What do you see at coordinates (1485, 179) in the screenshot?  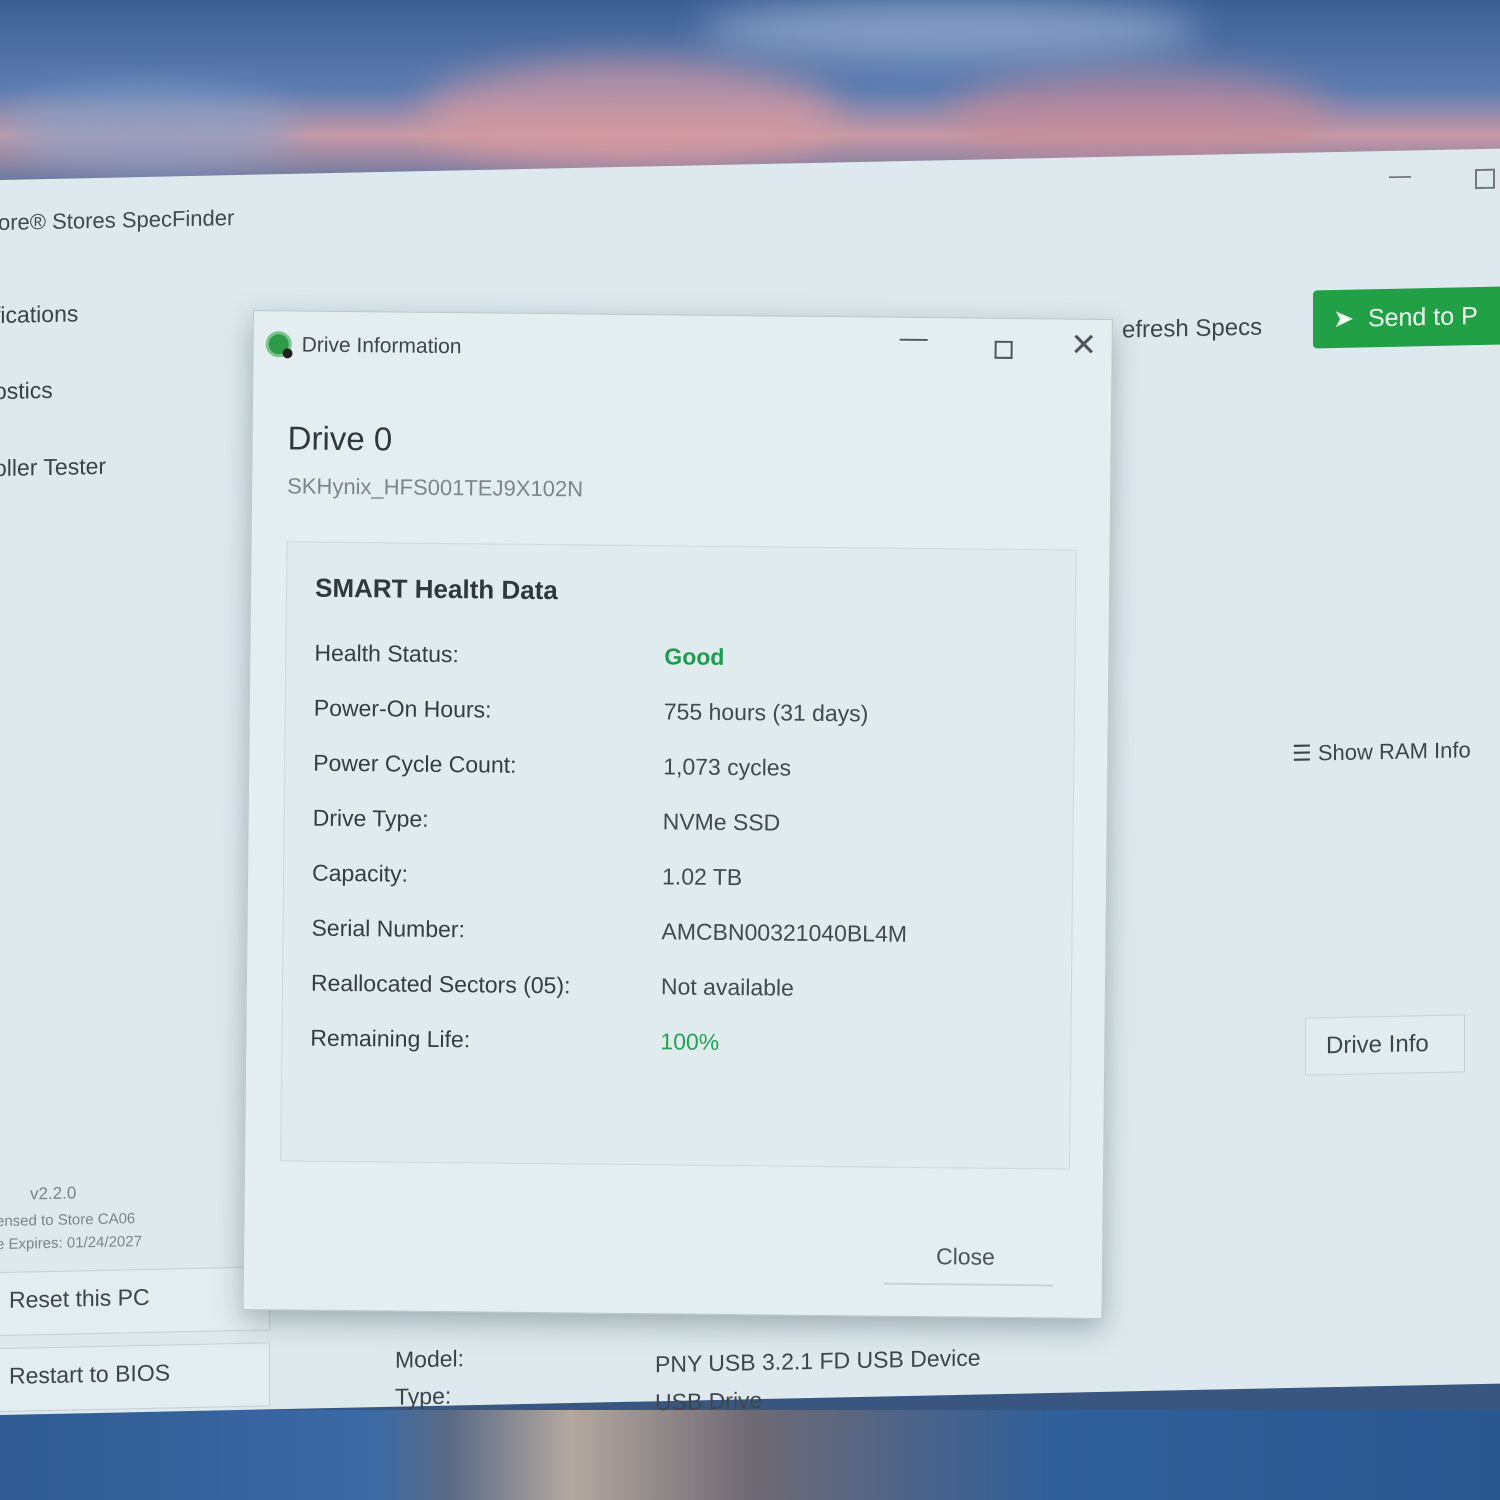 I see `maximize-button` at bounding box center [1485, 179].